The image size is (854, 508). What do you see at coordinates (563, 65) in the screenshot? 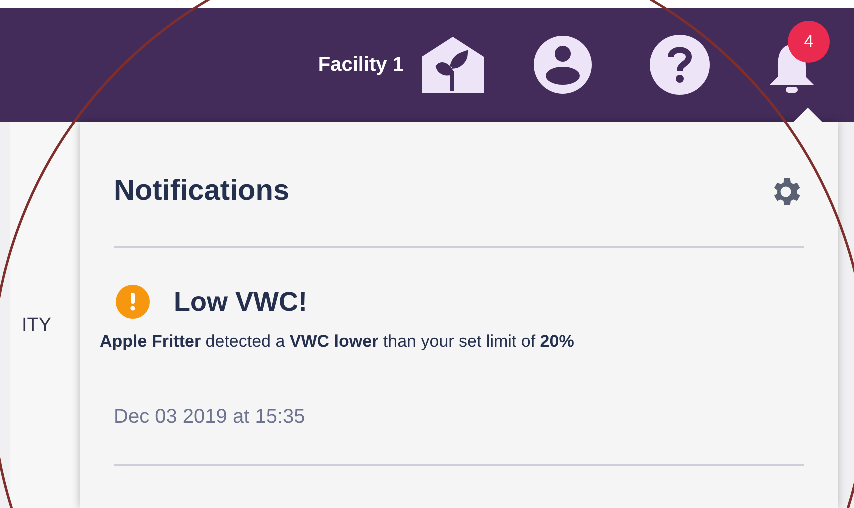
I see `user-icon` at bounding box center [563, 65].